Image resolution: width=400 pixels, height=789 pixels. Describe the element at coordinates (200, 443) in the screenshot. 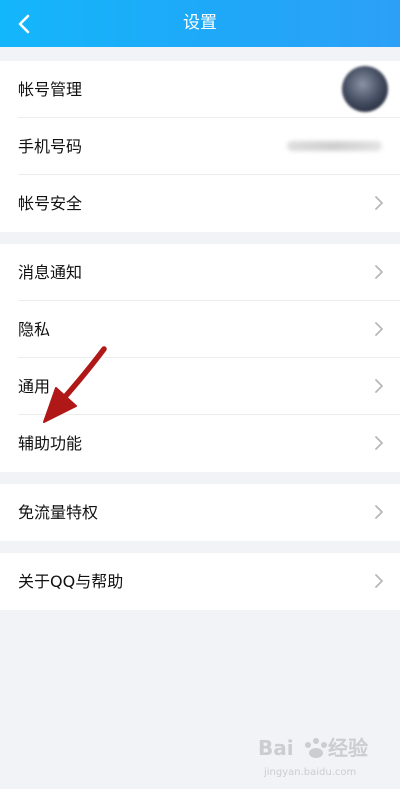

I see `settings-item-accessibility: 辅助功能` at that location.